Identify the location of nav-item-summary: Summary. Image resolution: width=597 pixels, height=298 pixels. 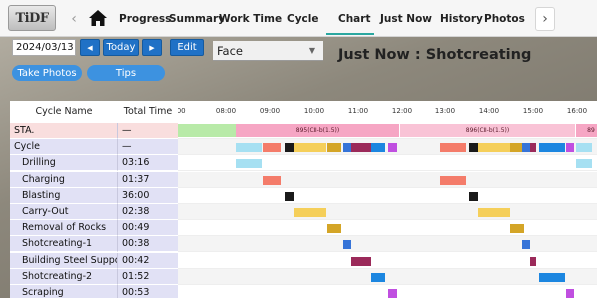
(197, 19).